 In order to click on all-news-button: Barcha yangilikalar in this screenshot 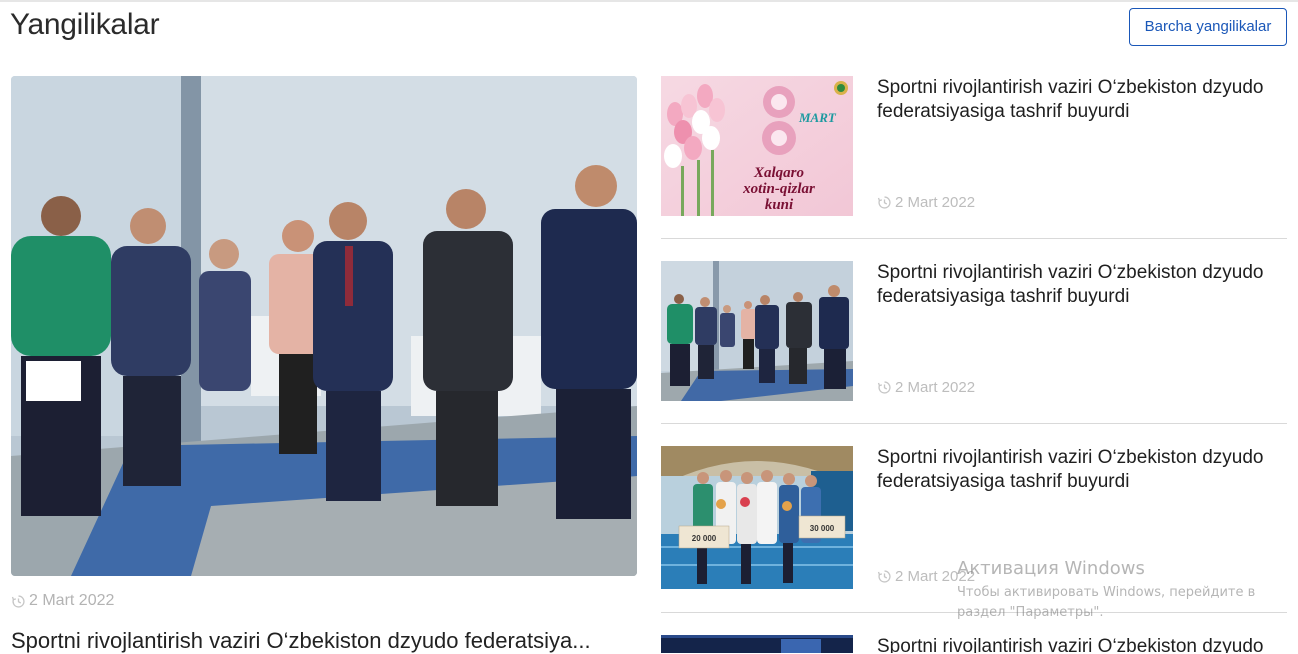, I will do `click(1208, 27)`.